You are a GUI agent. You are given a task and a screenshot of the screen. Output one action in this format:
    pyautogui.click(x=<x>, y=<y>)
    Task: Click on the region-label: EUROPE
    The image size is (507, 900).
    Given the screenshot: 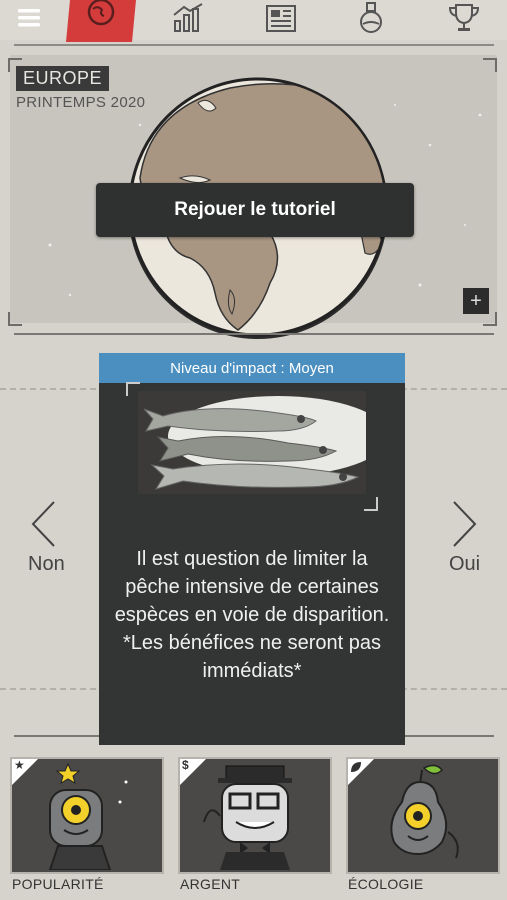 What is the action you would take?
    pyautogui.click(x=63, y=78)
    